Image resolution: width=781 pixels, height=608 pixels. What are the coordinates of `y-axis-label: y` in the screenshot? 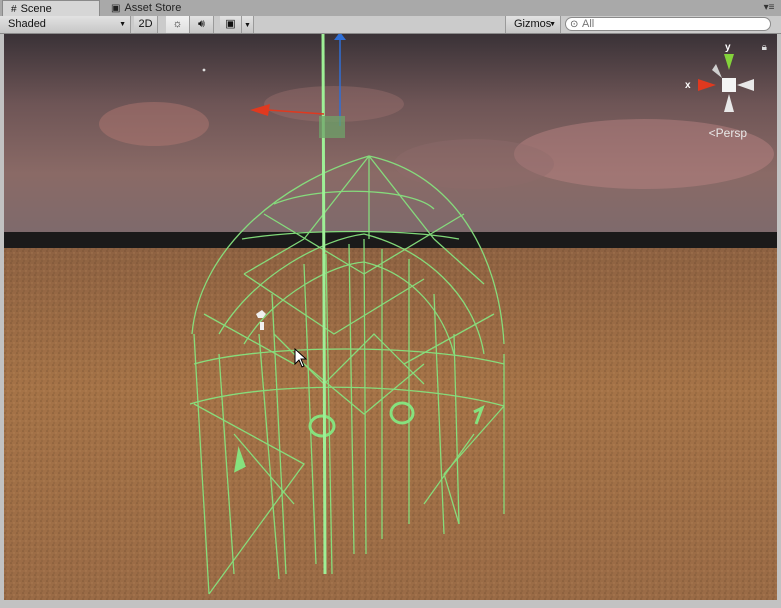 It's located at (728, 47).